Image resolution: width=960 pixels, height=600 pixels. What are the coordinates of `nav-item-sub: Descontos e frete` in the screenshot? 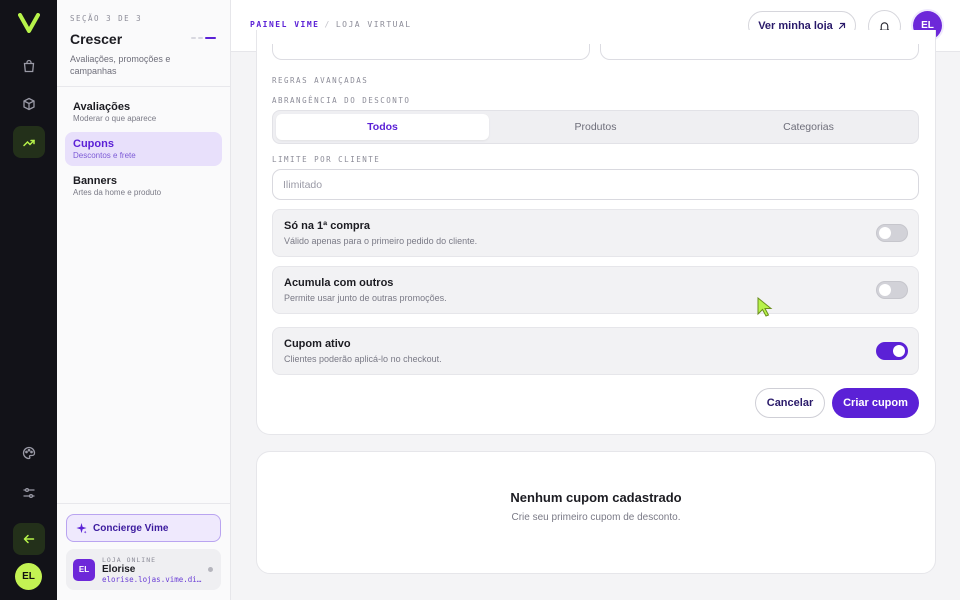 It's located at (104, 155).